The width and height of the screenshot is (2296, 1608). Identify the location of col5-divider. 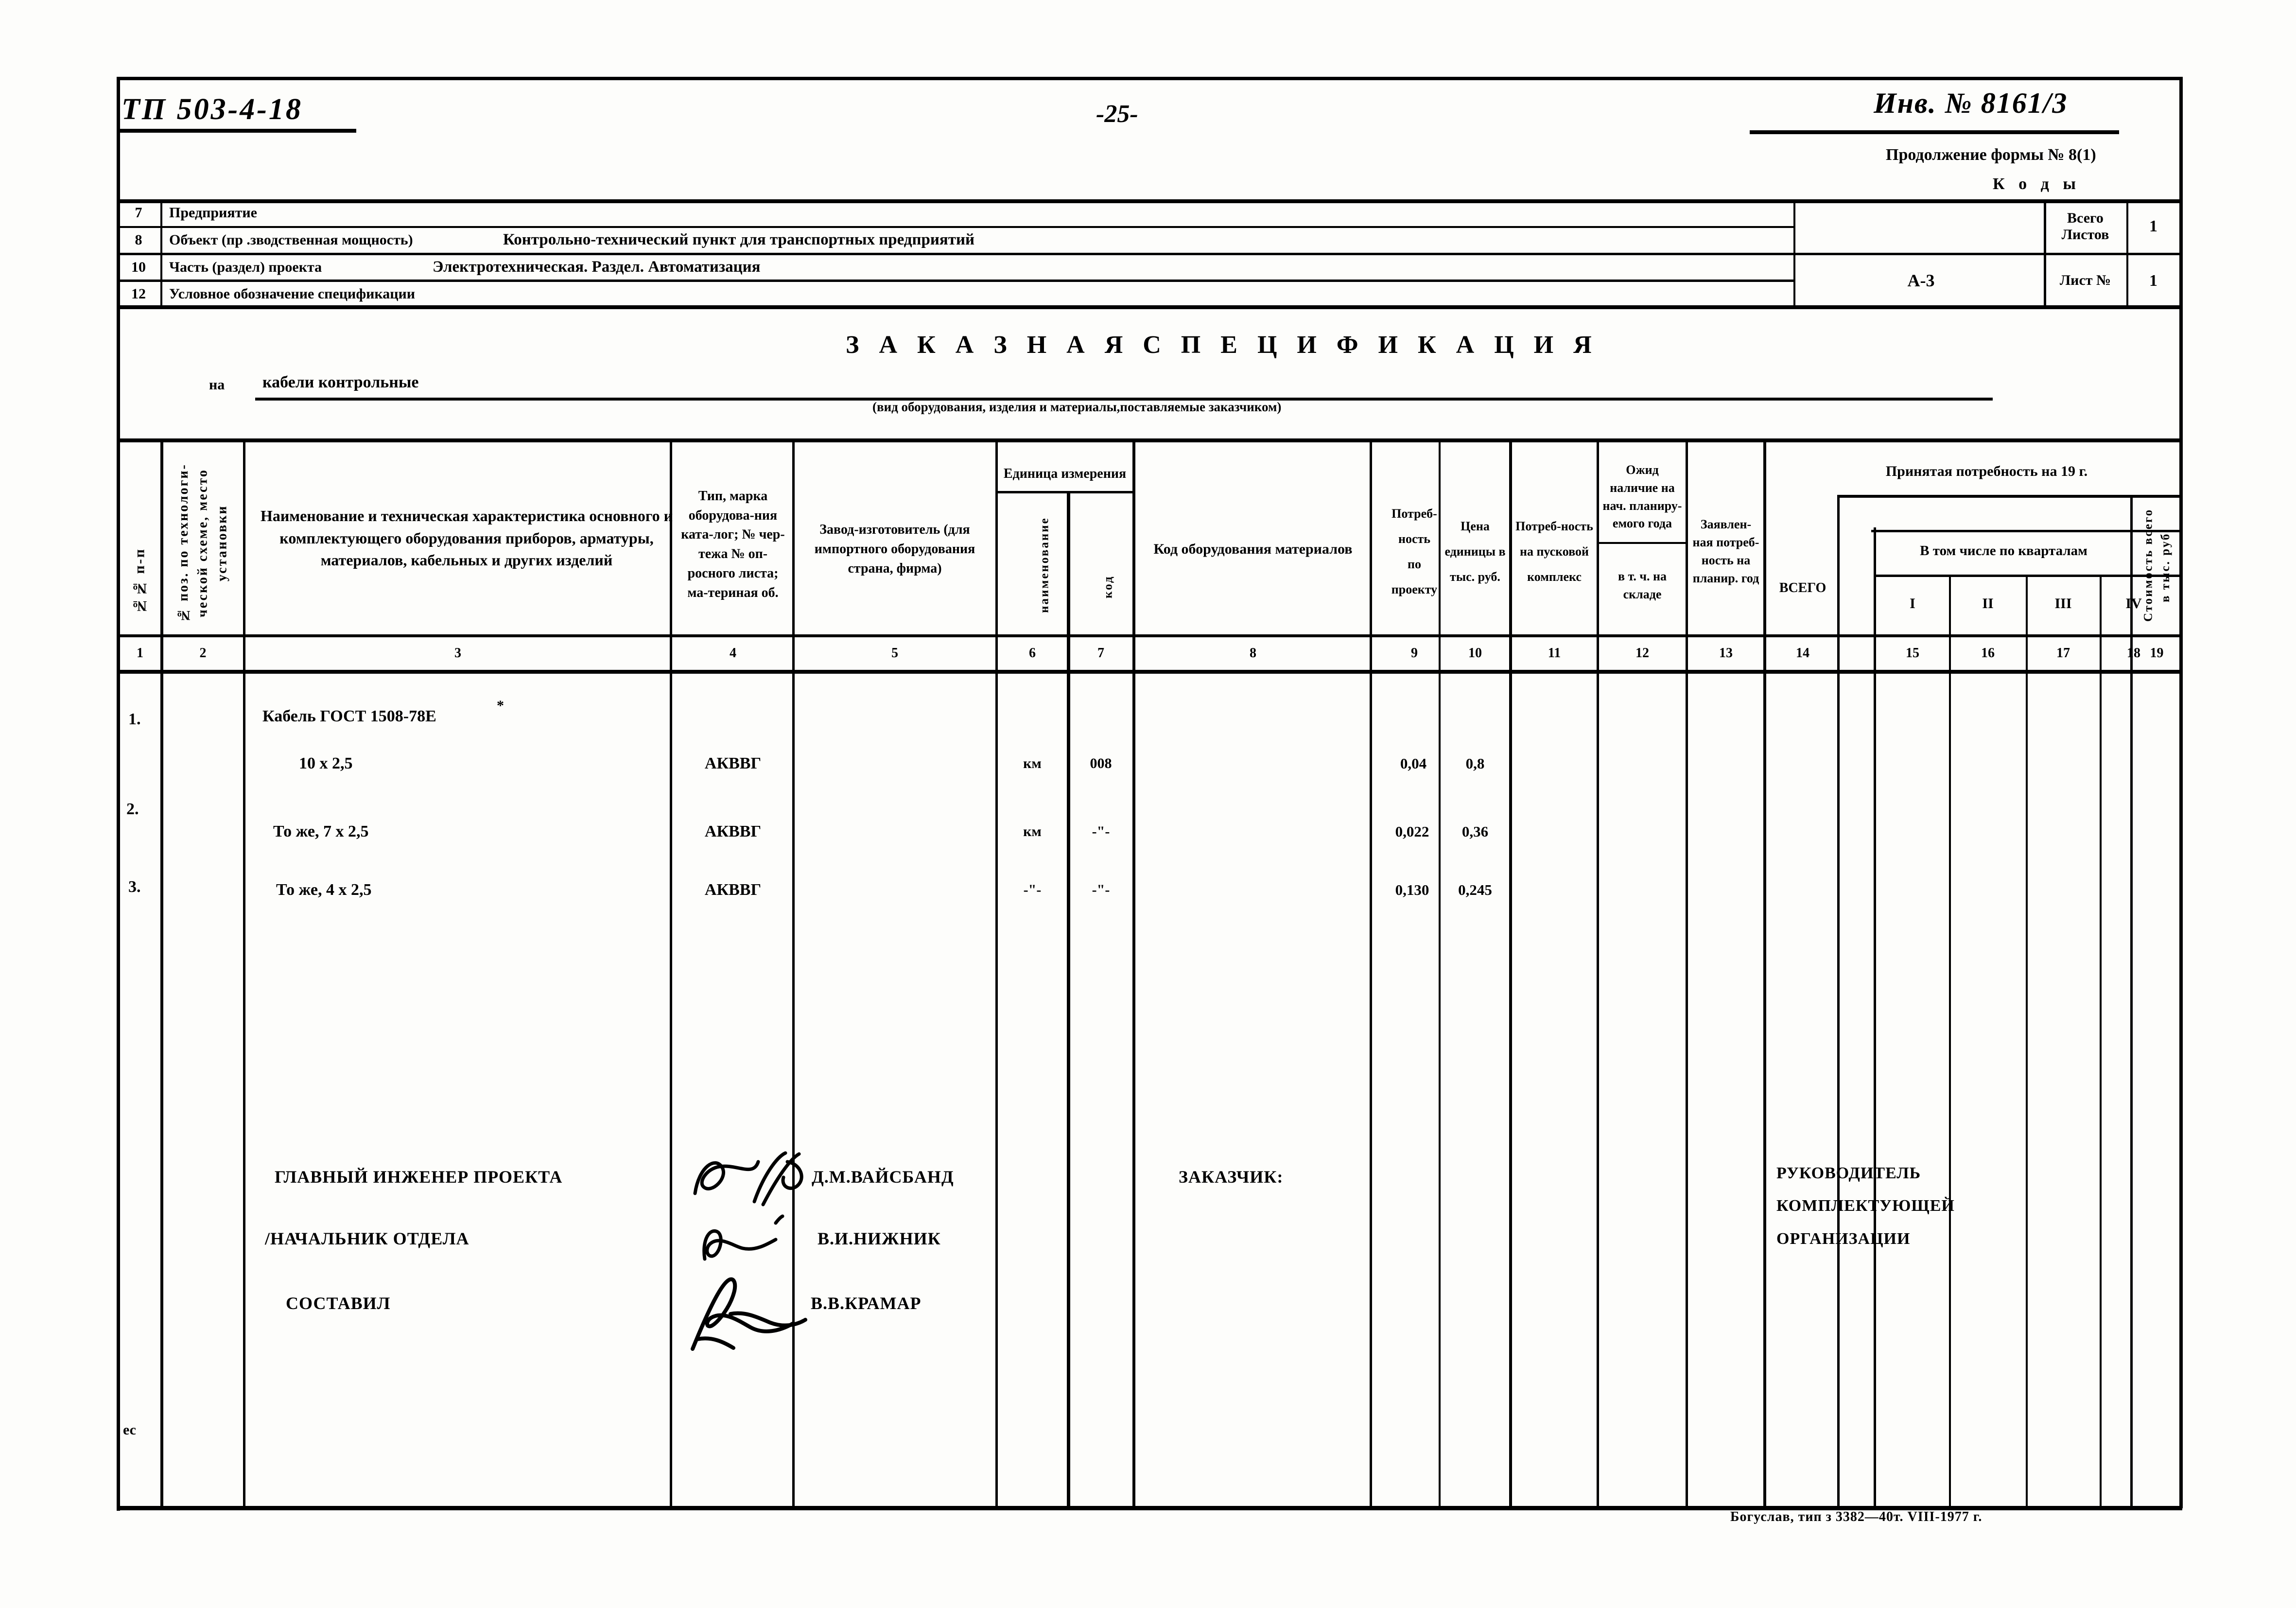
(996, 974).